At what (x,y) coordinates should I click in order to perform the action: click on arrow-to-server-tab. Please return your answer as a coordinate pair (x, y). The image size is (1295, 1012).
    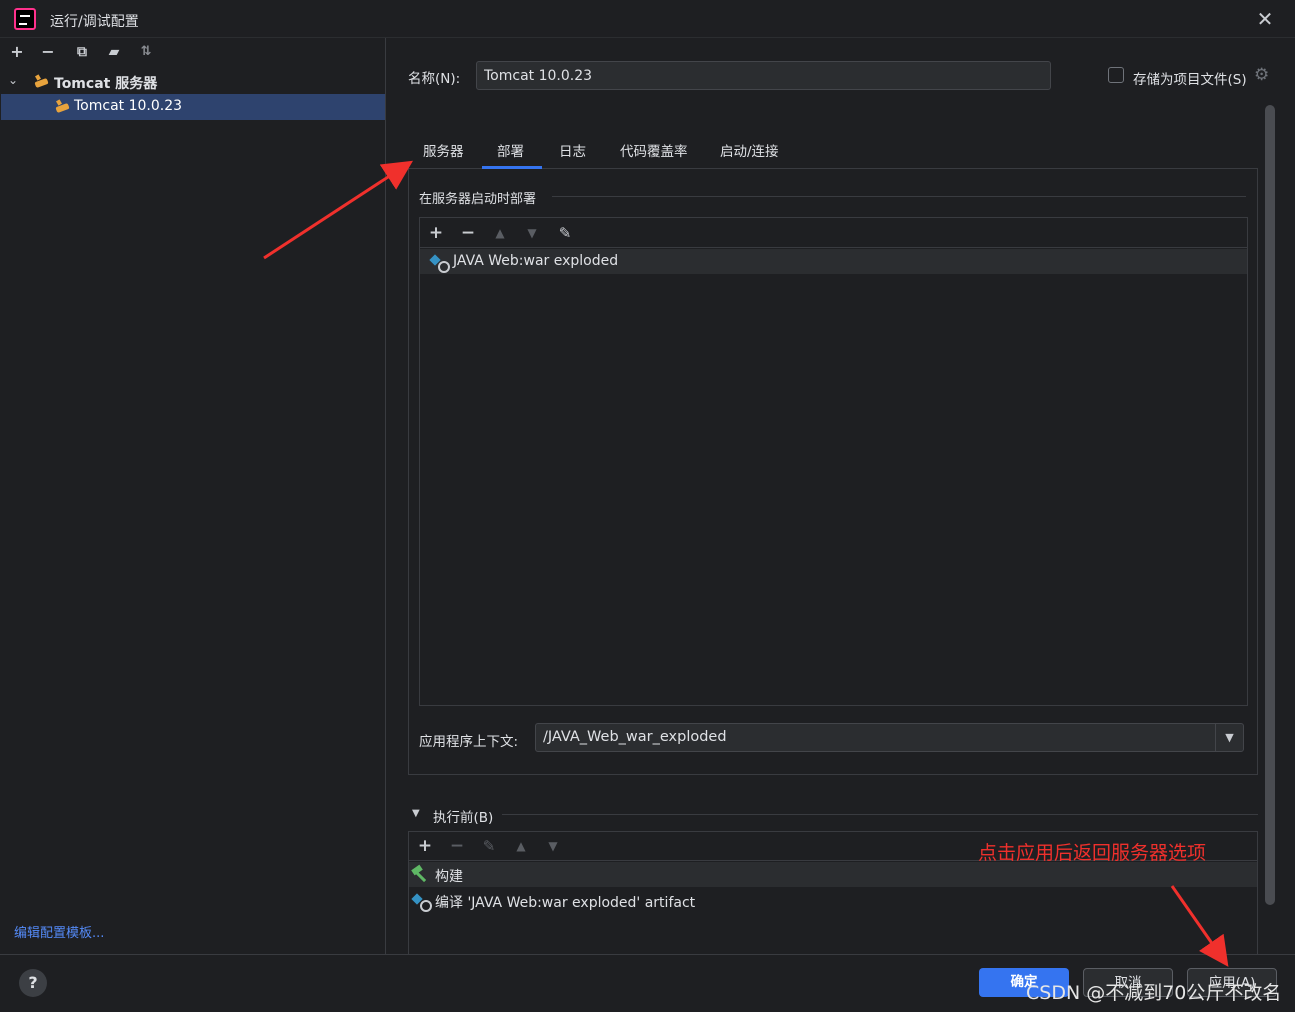
    Looking at the image, I should click on (338, 210).